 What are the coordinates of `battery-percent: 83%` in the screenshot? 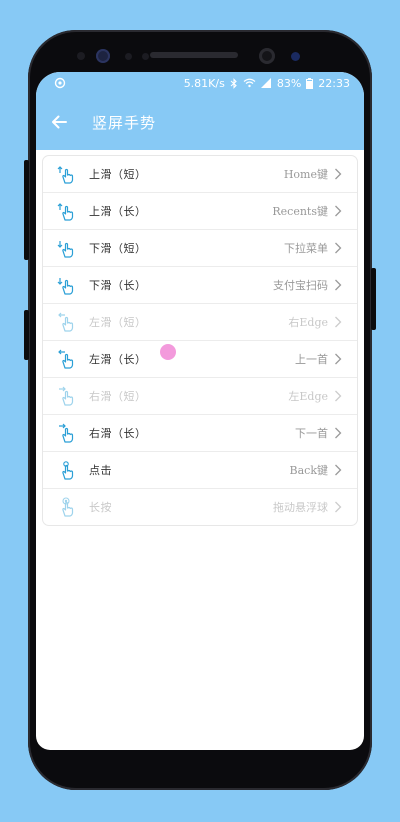 It's located at (289, 83).